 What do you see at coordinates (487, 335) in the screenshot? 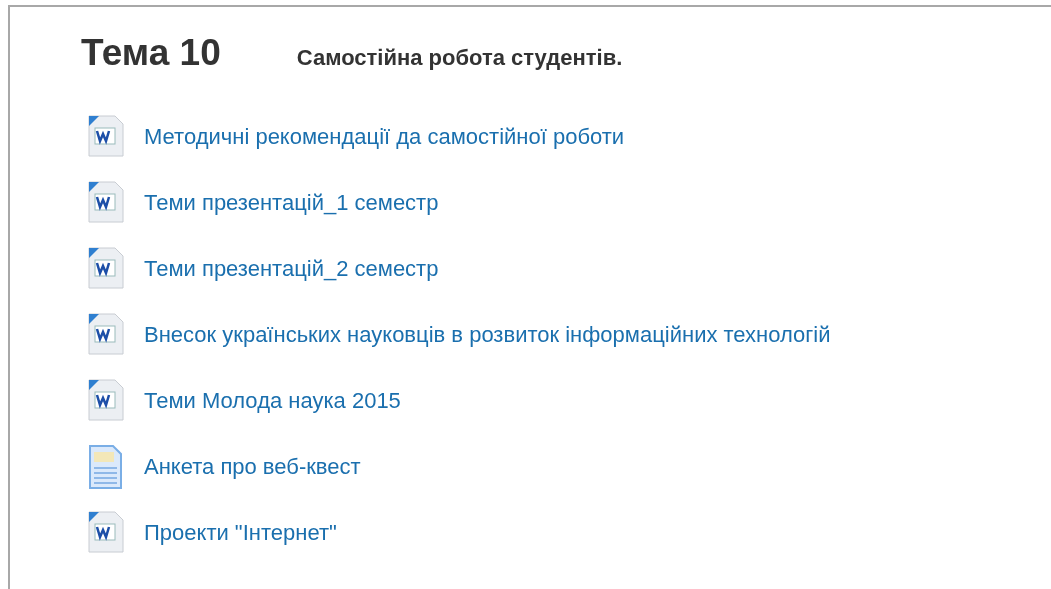
I see `resource-link: Внесок українських науковців в розвиток інформаційних технологій` at bounding box center [487, 335].